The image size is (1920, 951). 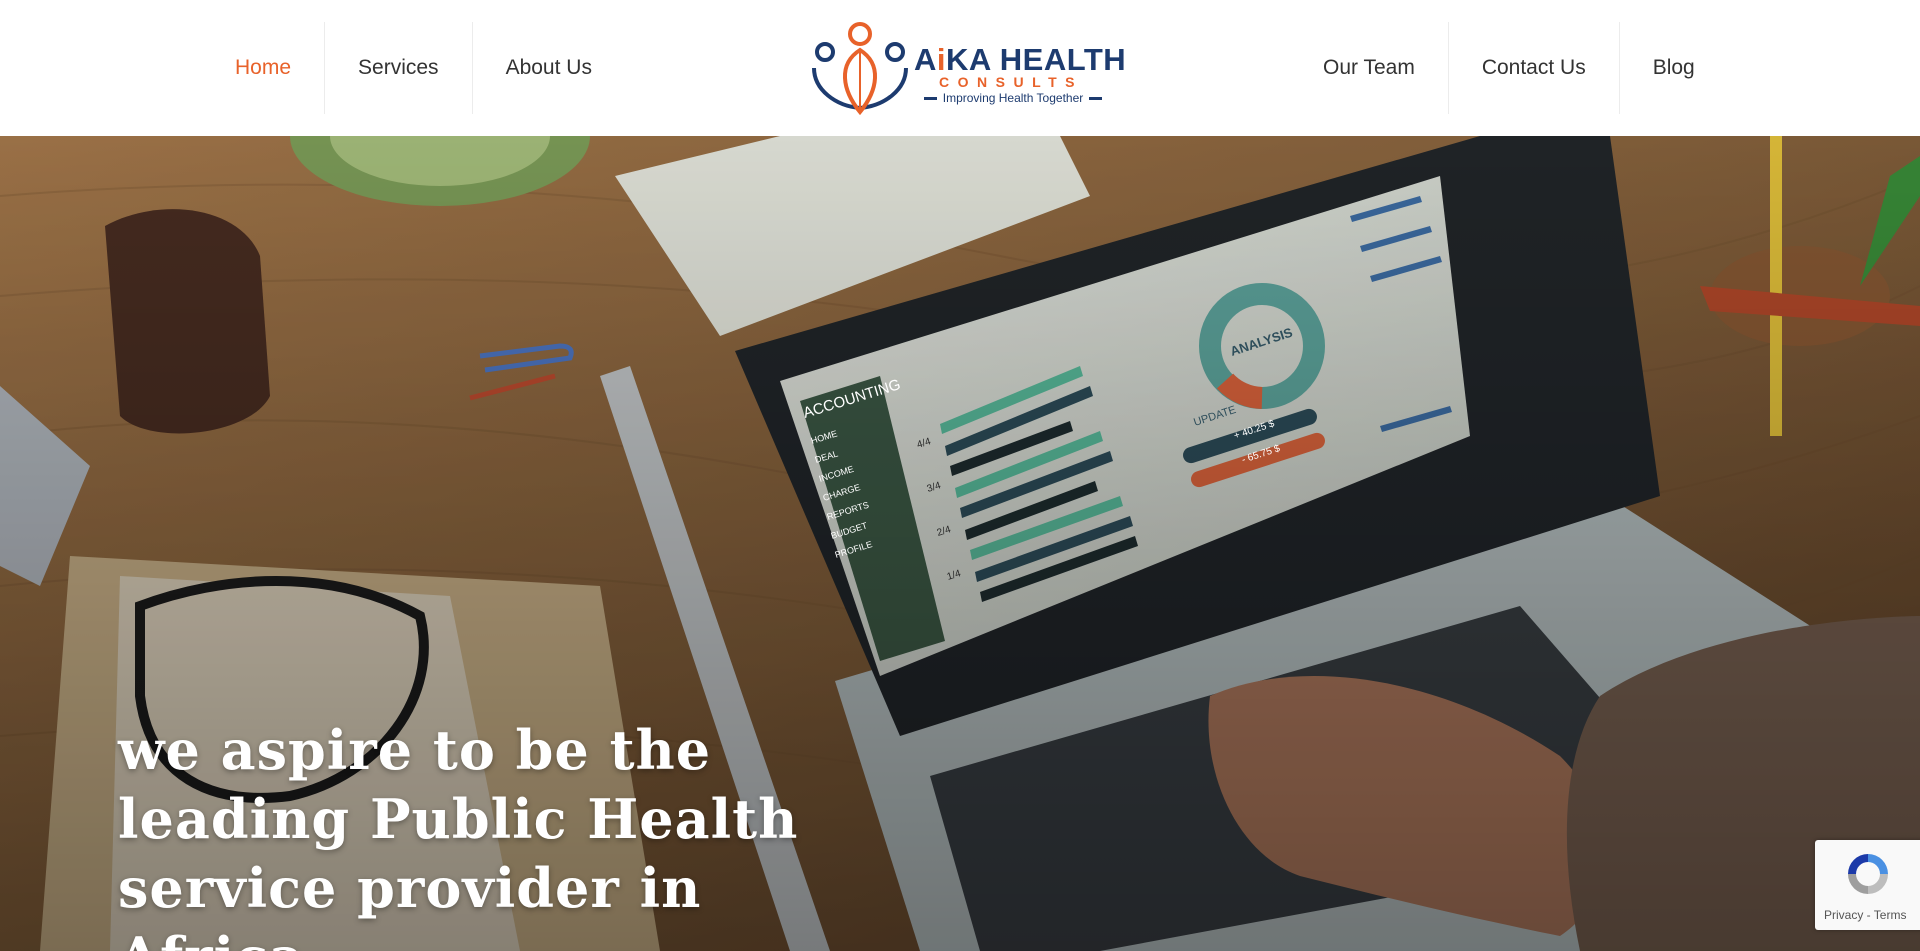 I want to click on primary-nav-left: Home Services About Us, so click(x=413, y=68).